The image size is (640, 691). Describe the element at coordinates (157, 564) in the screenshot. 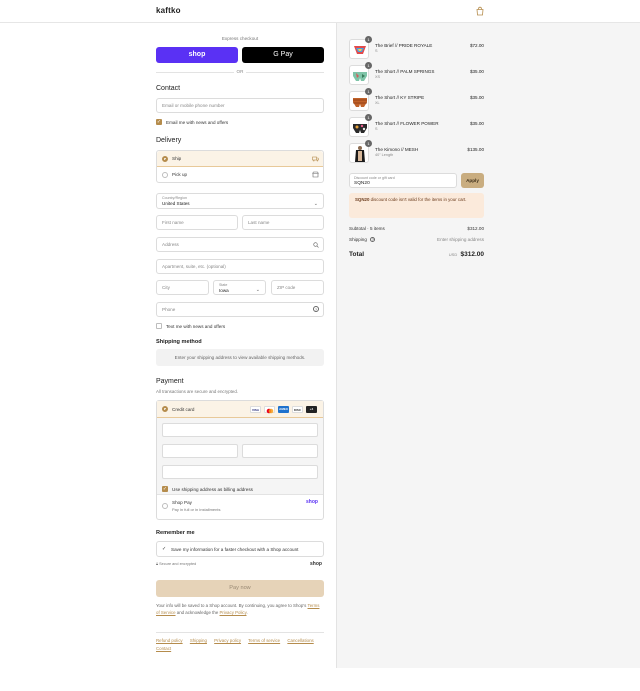

I see `lock-icon: 🔒︎` at that location.